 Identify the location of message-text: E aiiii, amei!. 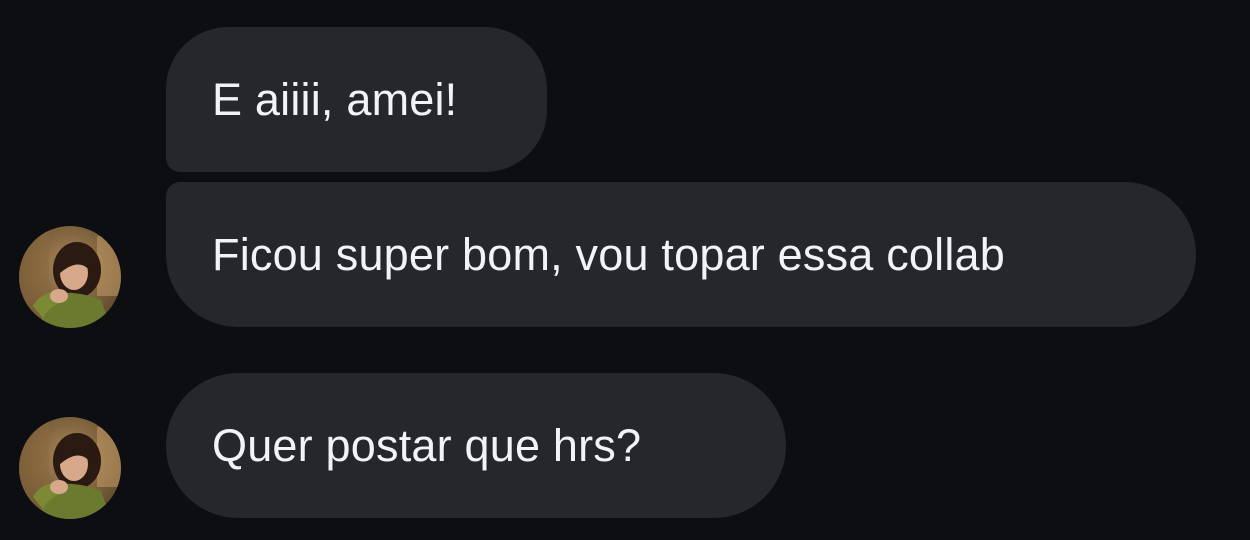
(335, 99).